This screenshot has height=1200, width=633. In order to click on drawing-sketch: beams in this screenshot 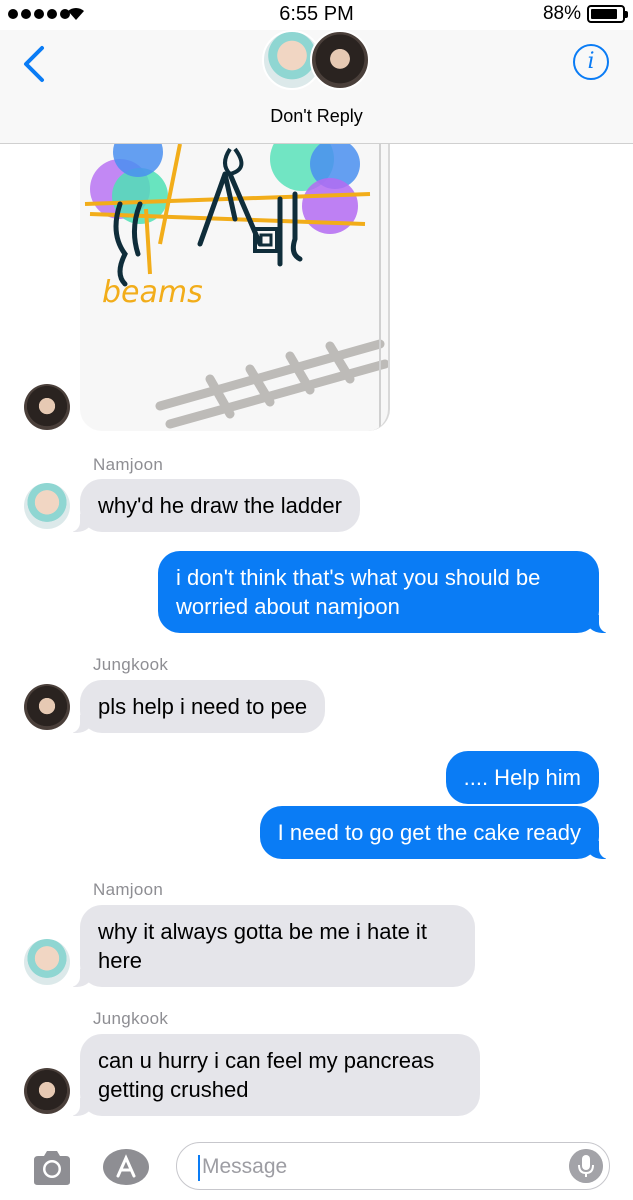, I will do `click(236, 287)`.